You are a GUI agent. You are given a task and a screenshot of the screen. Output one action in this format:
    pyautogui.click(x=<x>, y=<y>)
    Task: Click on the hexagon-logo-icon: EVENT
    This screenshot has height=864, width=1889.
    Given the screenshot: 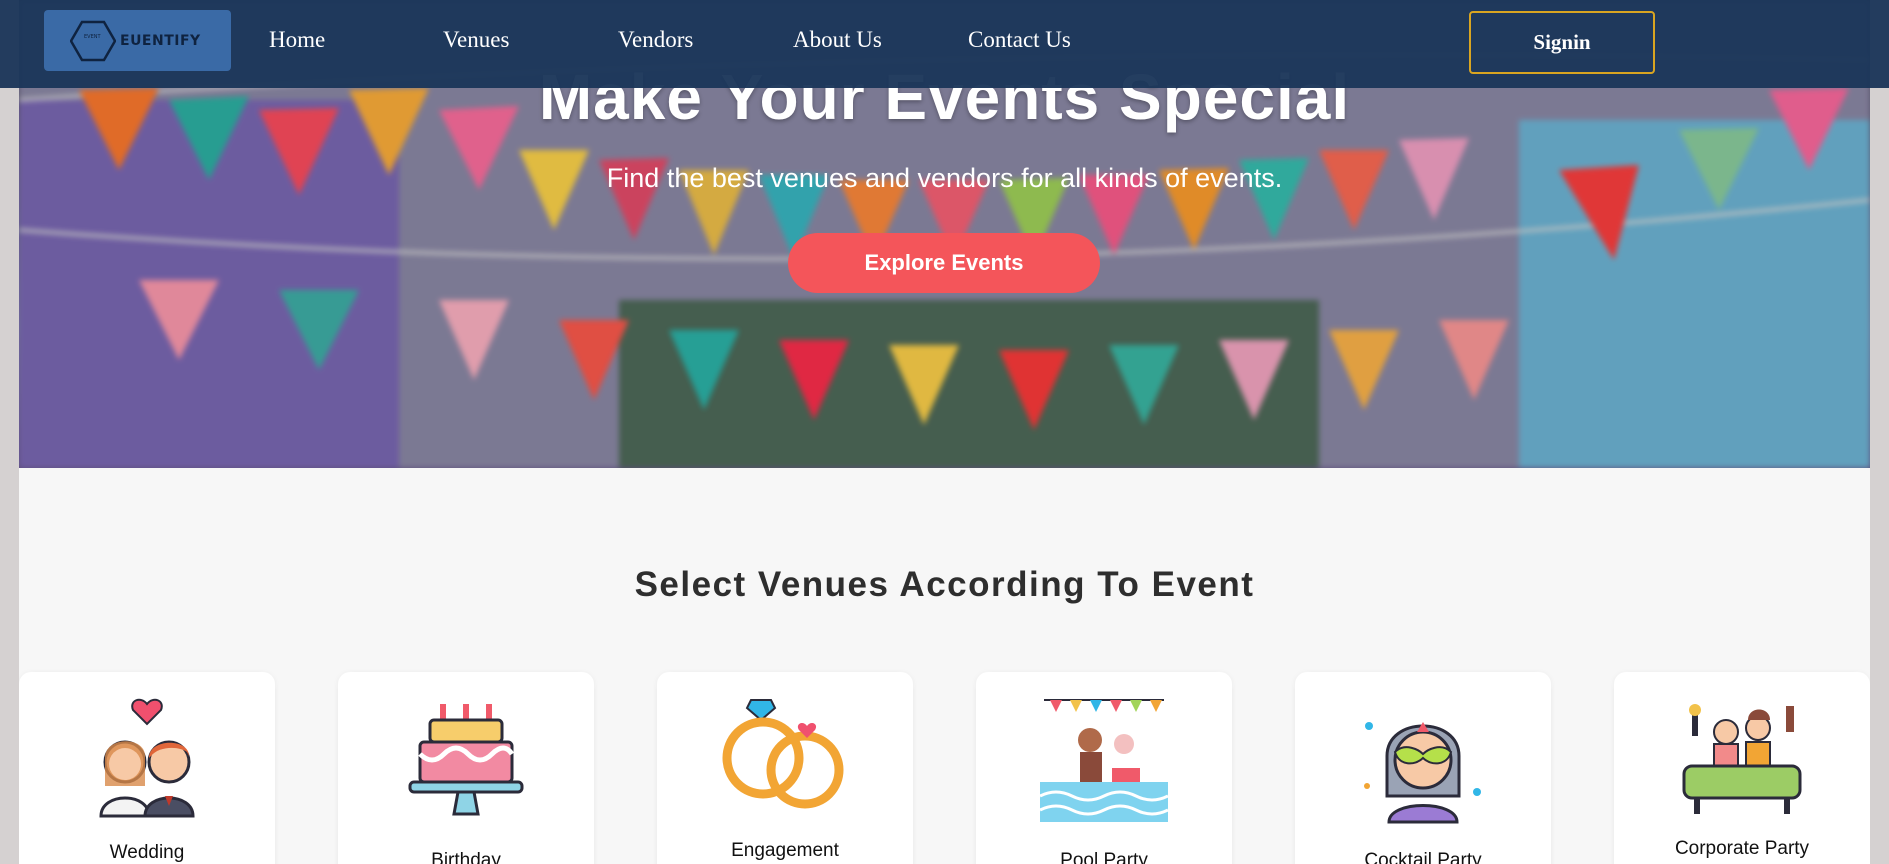 What is the action you would take?
    pyautogui.click(x=93, y=40)
    